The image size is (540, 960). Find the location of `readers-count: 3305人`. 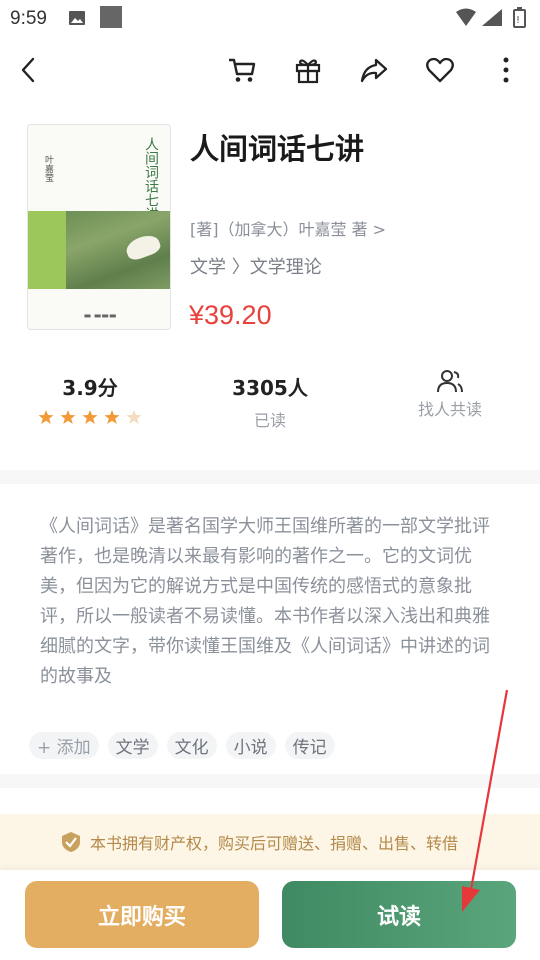

readers-count: 3305人 is located at coordinates (270, 388).